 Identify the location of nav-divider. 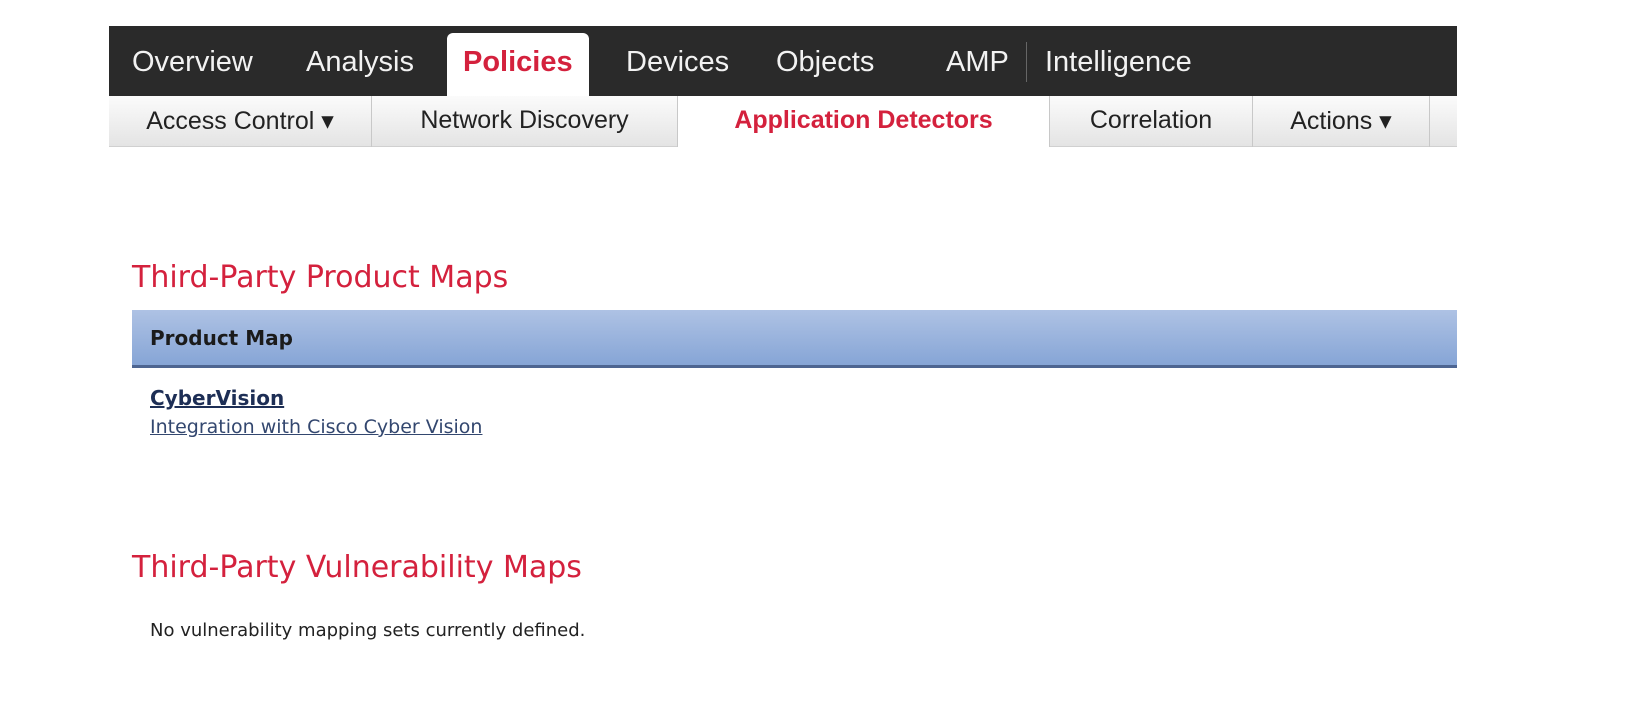
(1026, 62).